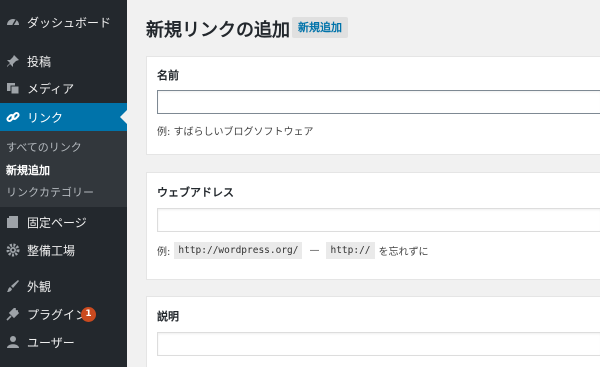 The height and width of the screenshot is (367, 600). What do you see at coordinates (378, 220) in the screenshot?
I see `web-address-input` at bounding box center [378, 220].